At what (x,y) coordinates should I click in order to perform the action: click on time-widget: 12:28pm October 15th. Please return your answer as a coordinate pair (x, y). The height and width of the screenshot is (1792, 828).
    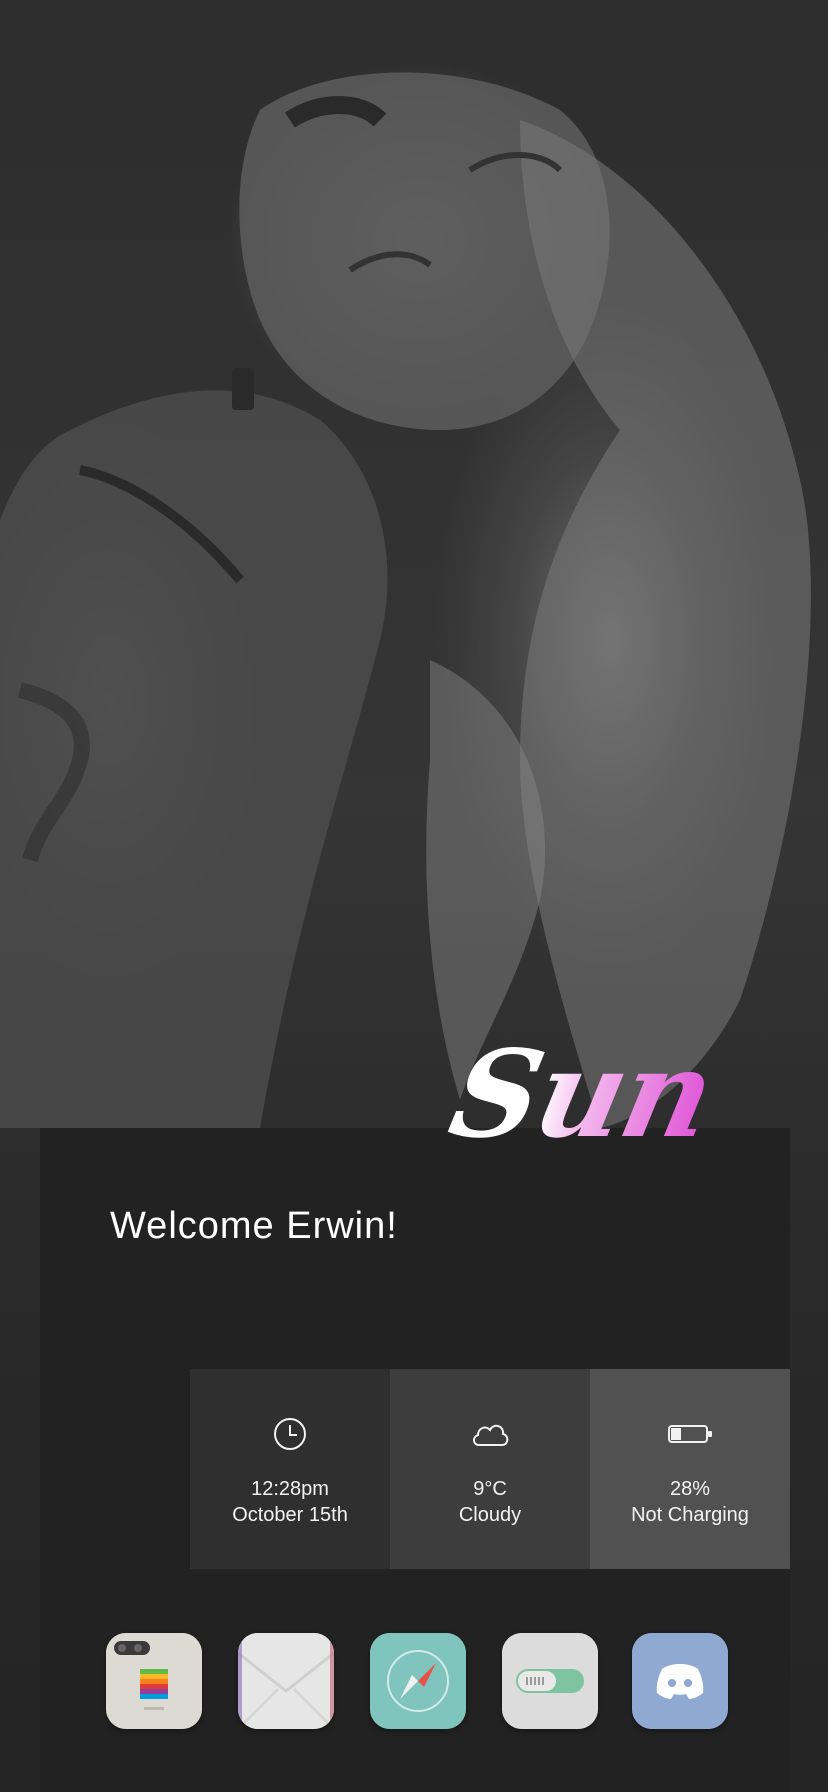
    Looking at the image, I should click on (290, 1469).